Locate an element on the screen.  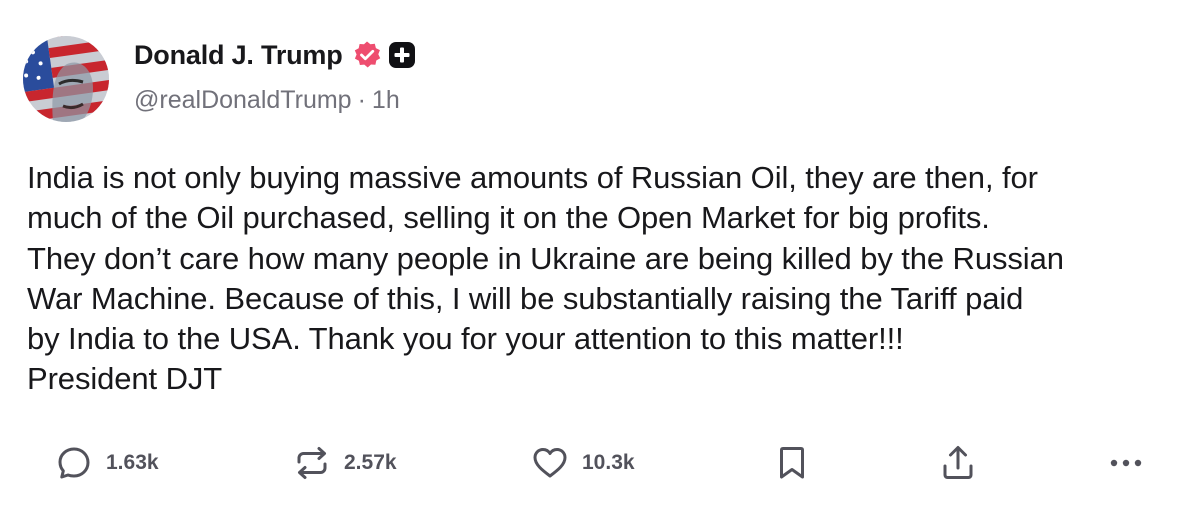
action-bar: 1.63k 2.57k 10.3k is located at coordinates (600, 463).